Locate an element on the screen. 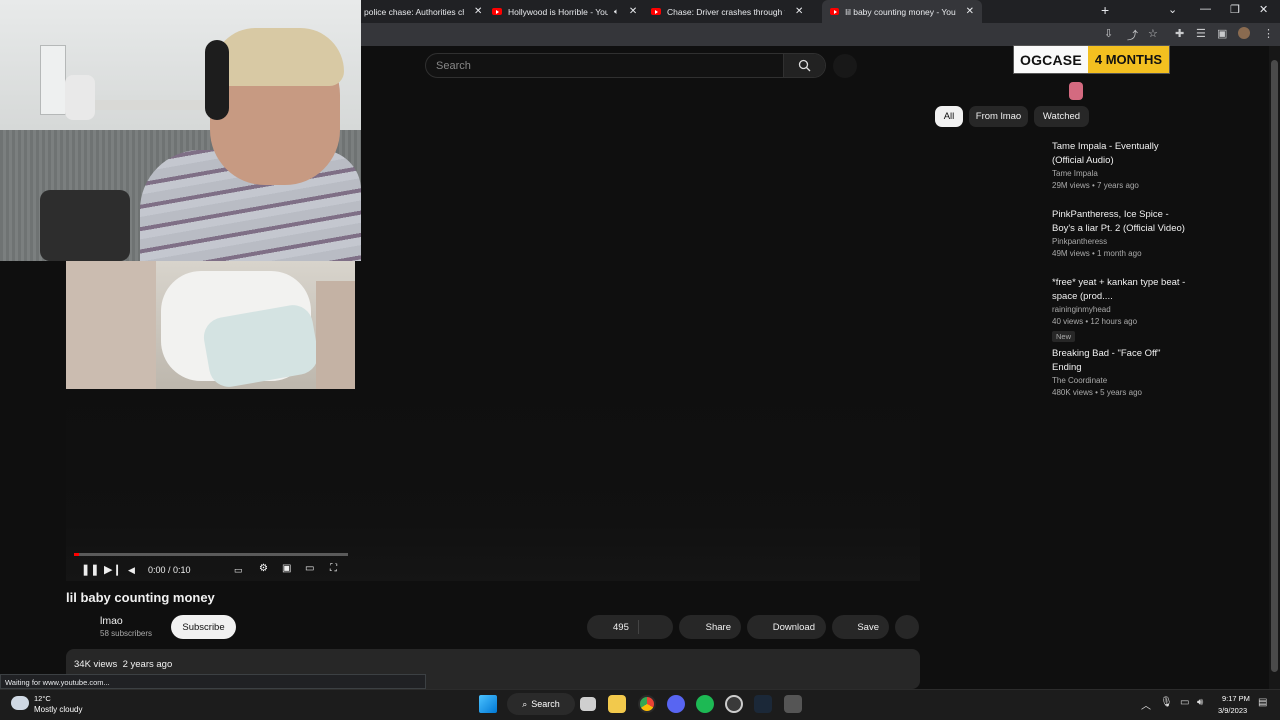  network-icon: ▭ is located at coordinates (1184, 702).